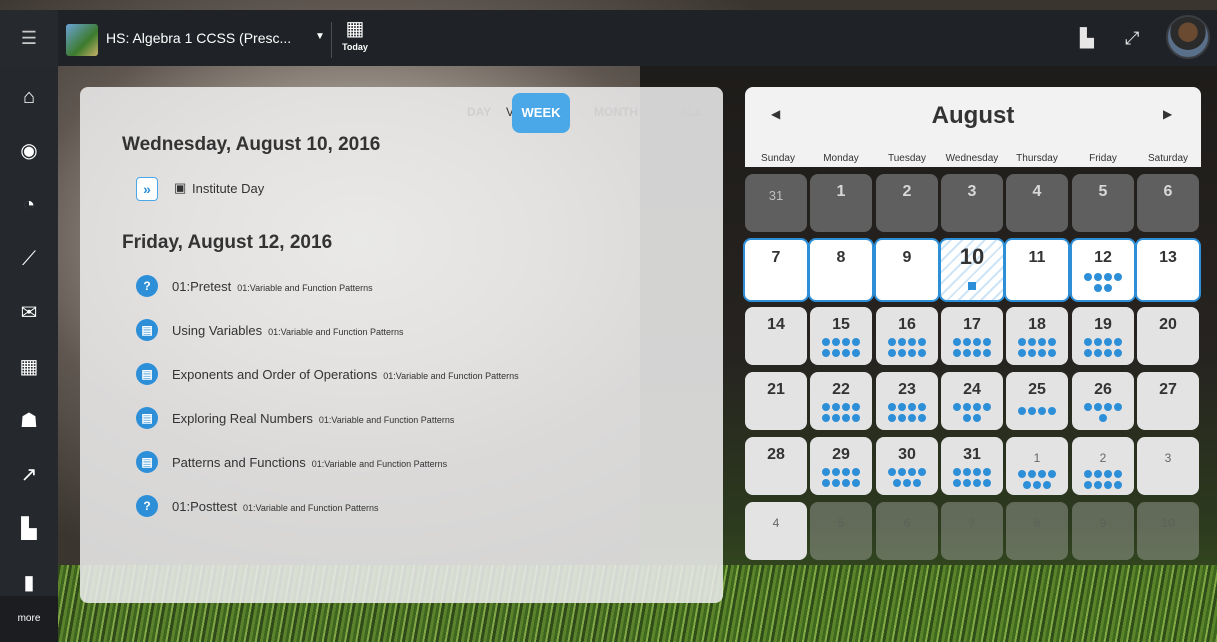 This screenshot has height=642, width=1217. I want to click on mail-icon: ✉, so click(29, 313).